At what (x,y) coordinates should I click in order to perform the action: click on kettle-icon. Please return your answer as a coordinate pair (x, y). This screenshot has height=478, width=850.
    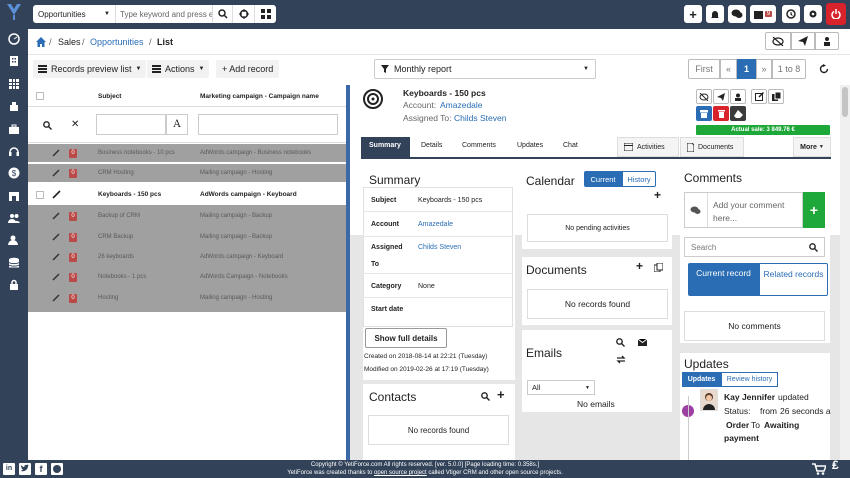
    Looking at the image, I should click on (14, 106).